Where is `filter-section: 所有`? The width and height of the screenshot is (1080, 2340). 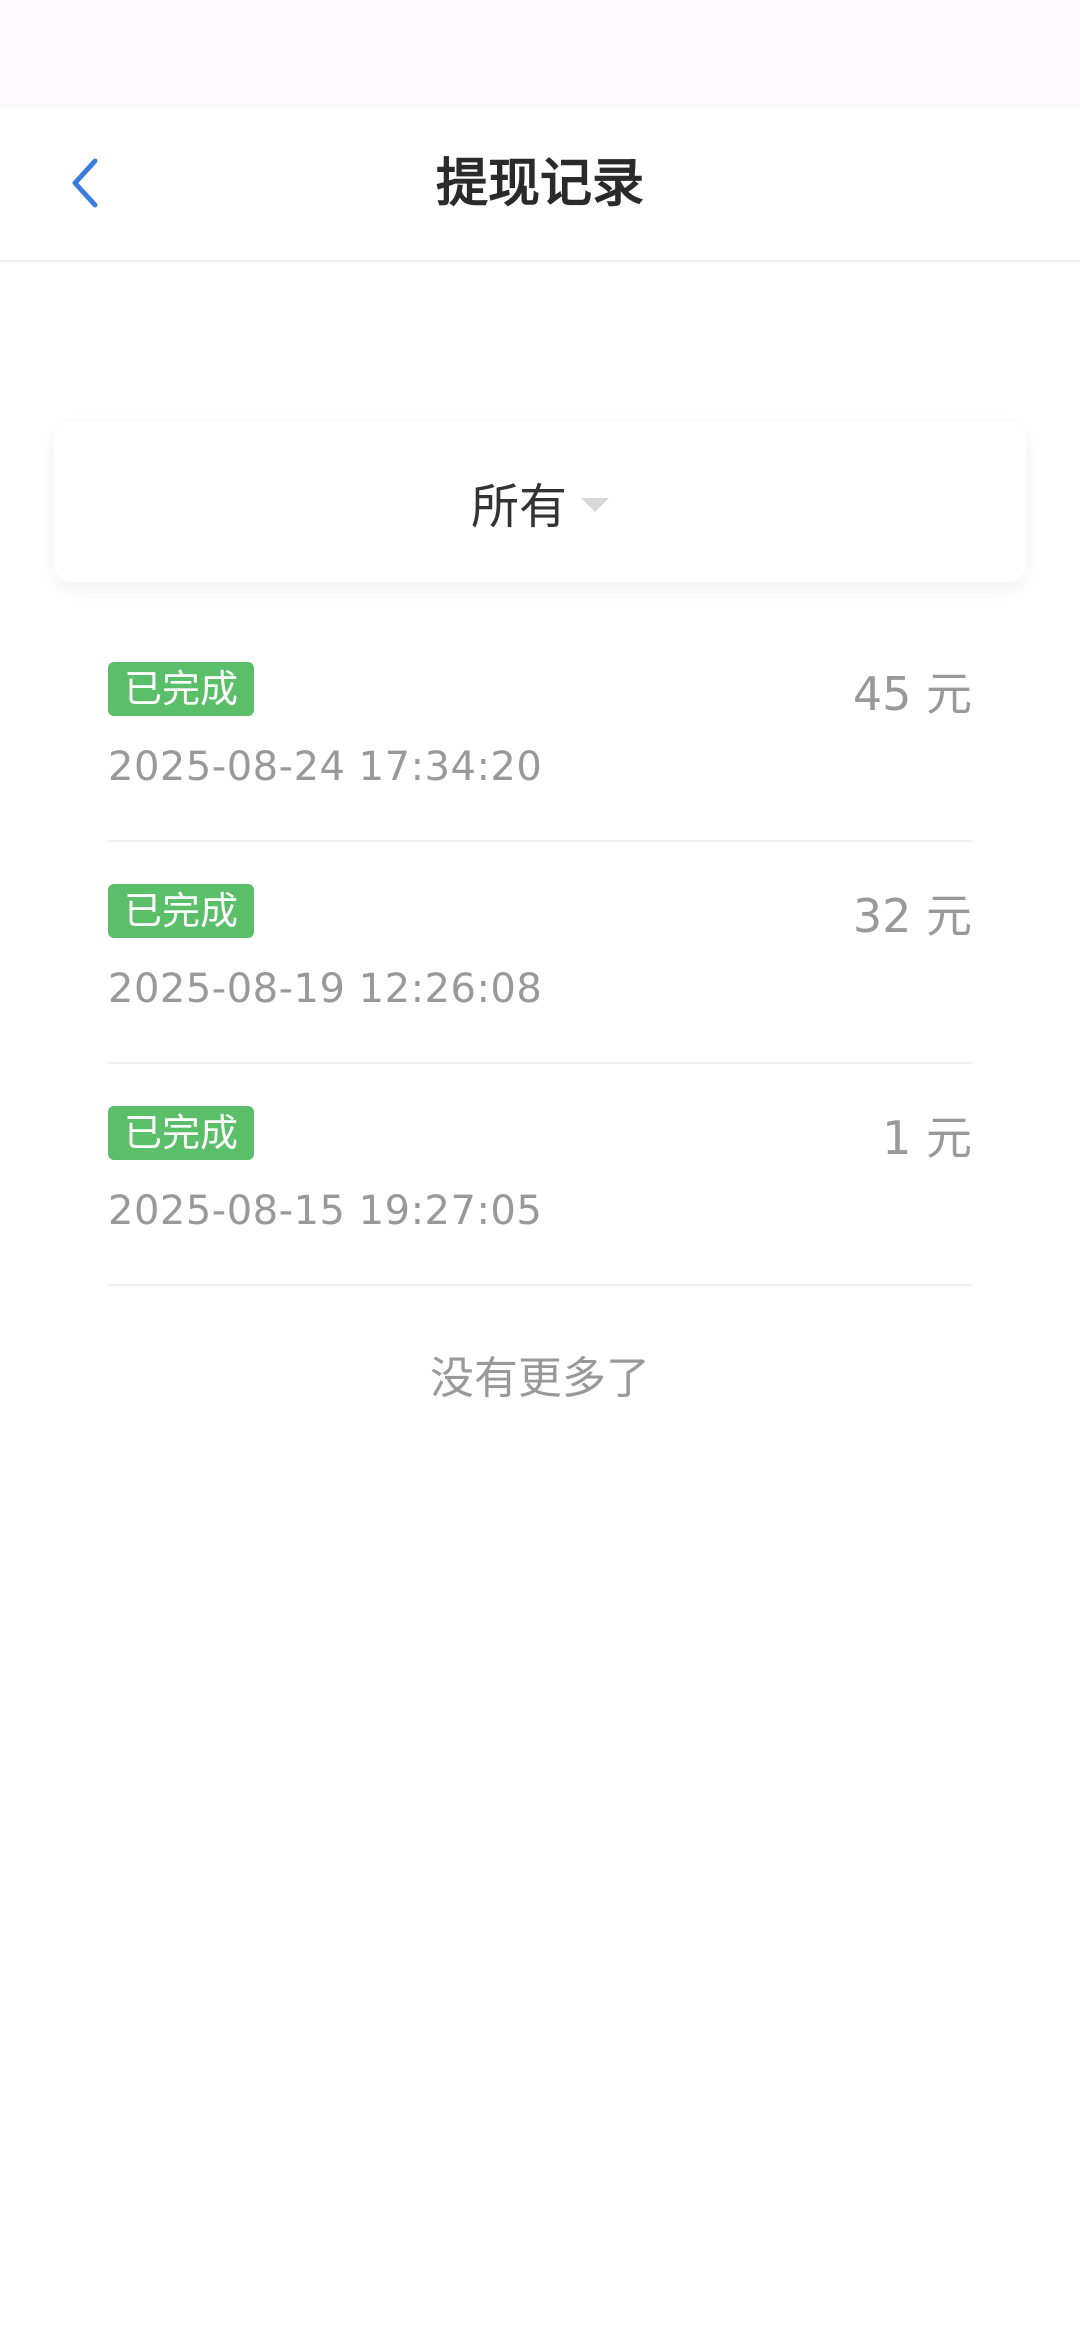
filter-section: 所有 is located at coordinates (540, 422).